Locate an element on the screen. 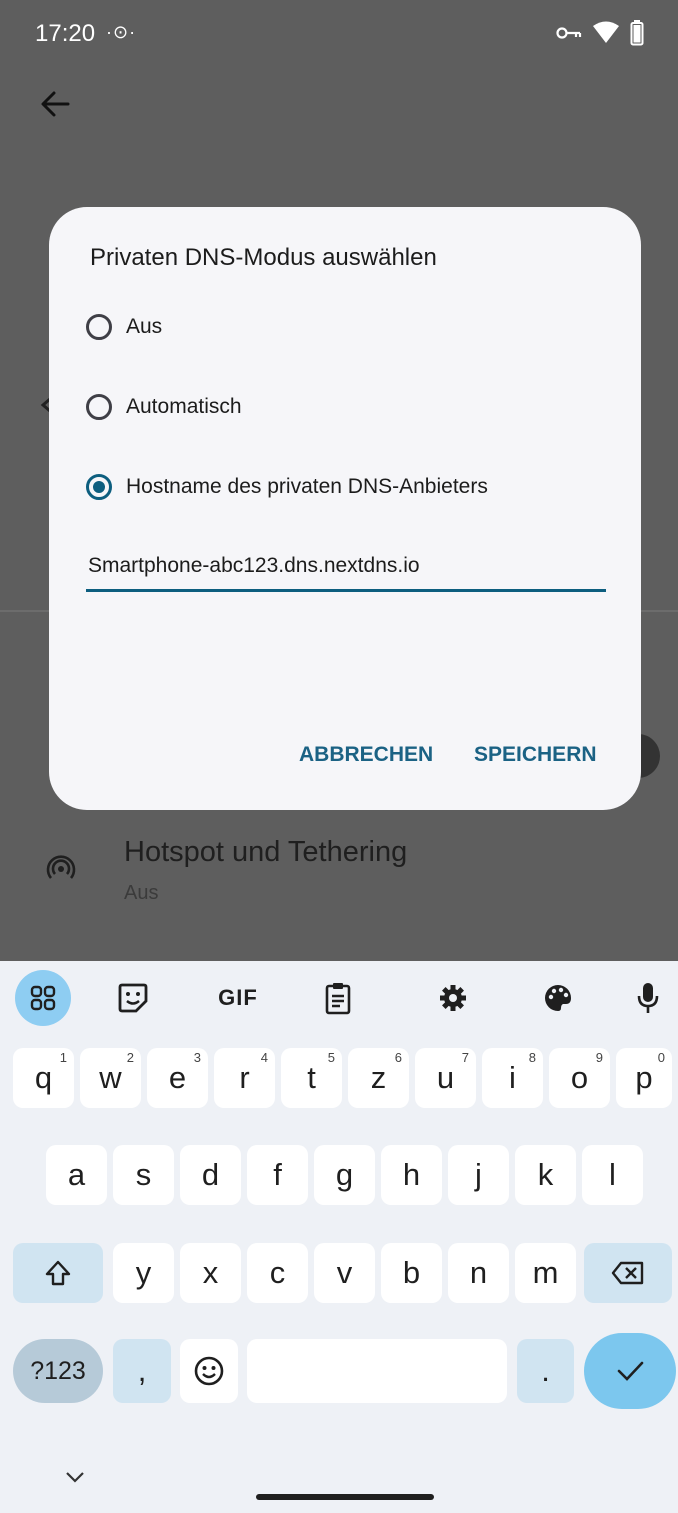  backspace-key is located at coordinates (628, 1273).